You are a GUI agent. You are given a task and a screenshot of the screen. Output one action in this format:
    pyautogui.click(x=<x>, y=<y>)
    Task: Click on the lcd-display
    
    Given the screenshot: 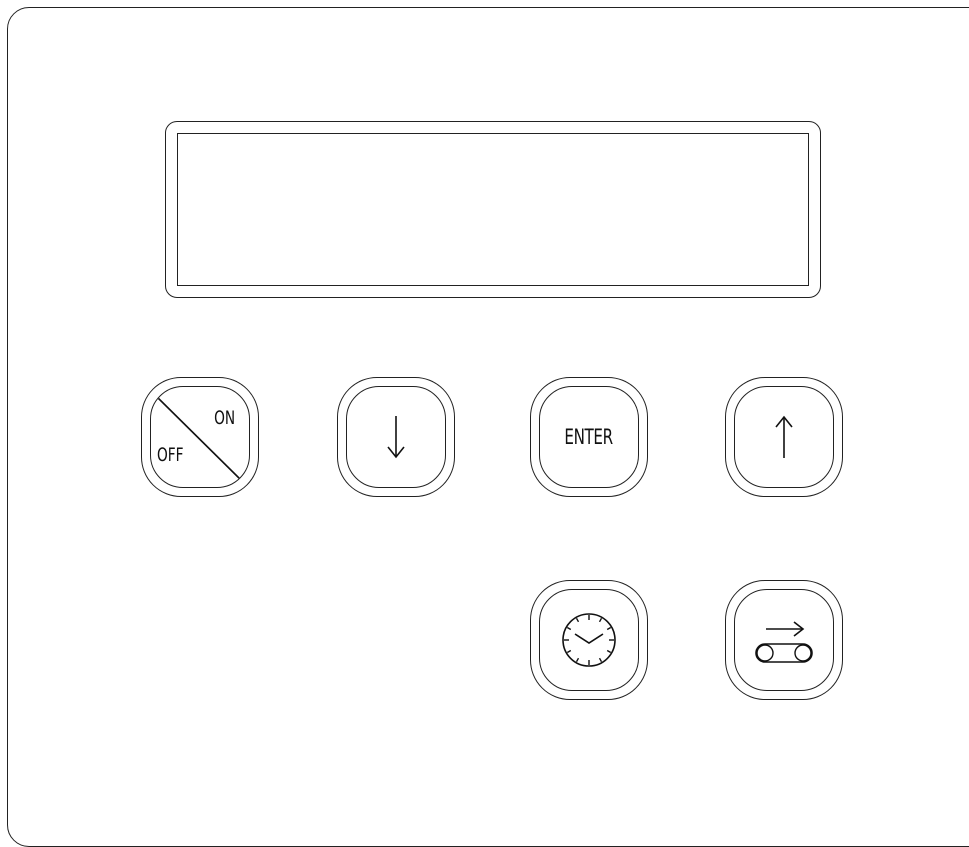 What is the action you would take?
    pyautogui.click(x=493, y=209)
    